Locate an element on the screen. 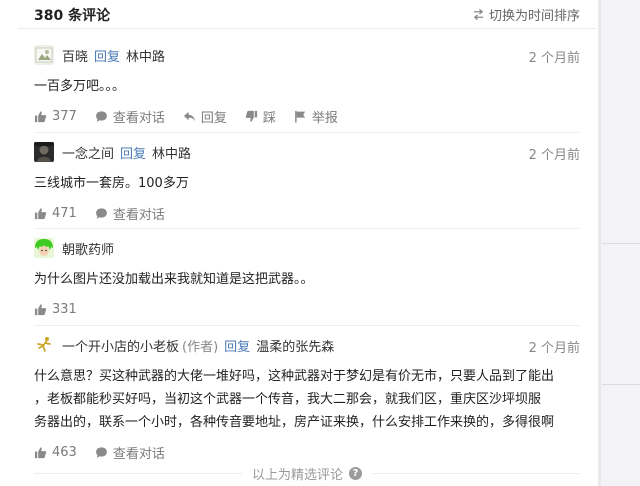 The width and height of the screenshot is (640, 486). comment-count: 380 条评论 is located at coordinates (72, 16).